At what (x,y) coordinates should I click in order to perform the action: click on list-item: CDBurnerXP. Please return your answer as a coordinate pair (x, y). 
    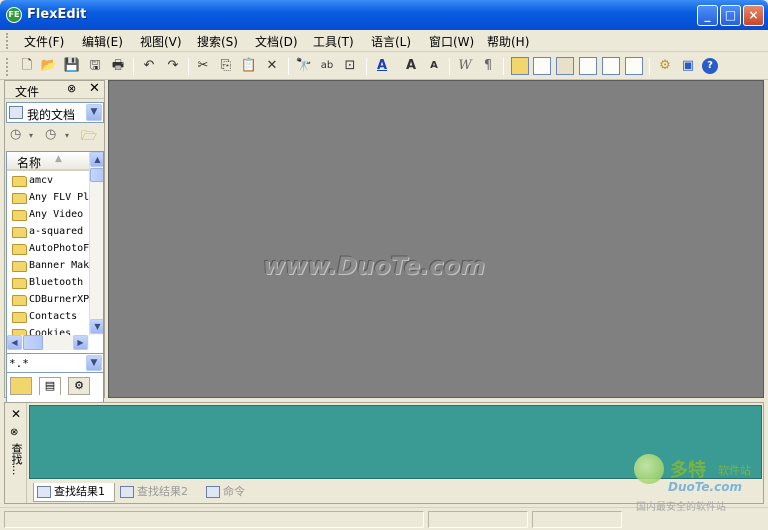
    Looking at the image, I should click on (48, 300).